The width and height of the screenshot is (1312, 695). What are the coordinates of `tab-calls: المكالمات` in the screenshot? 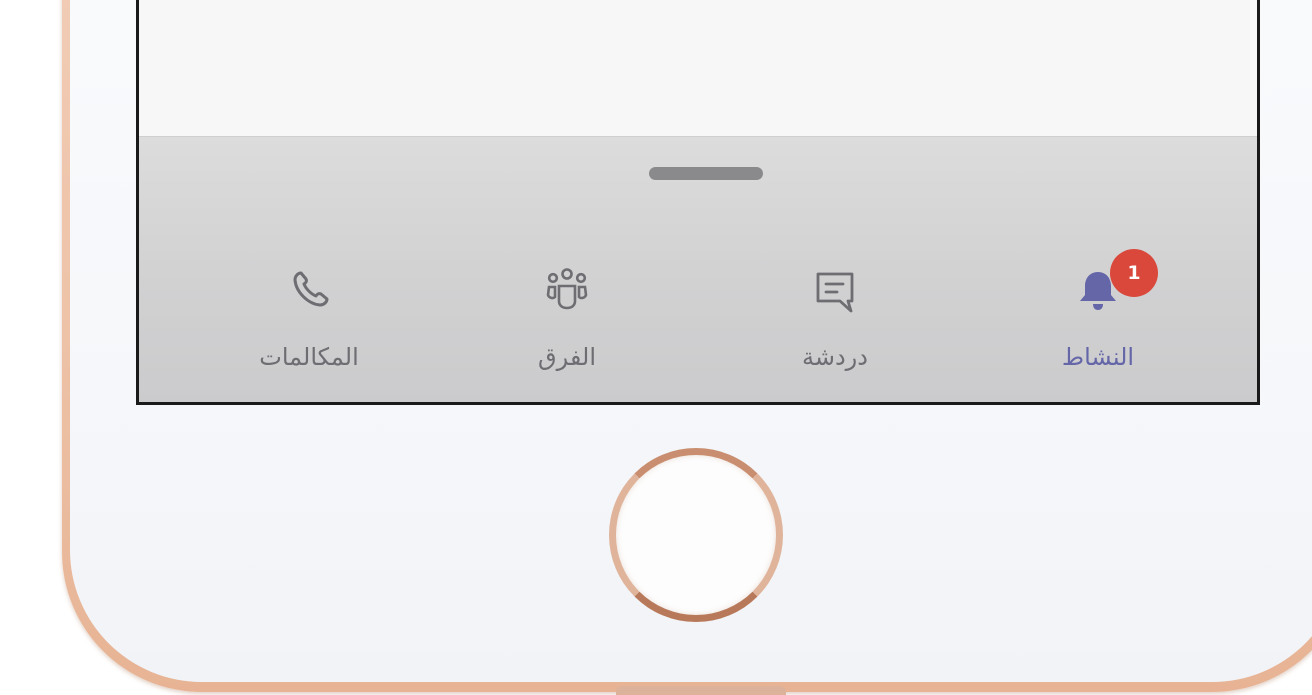 It's located at (309, 321).